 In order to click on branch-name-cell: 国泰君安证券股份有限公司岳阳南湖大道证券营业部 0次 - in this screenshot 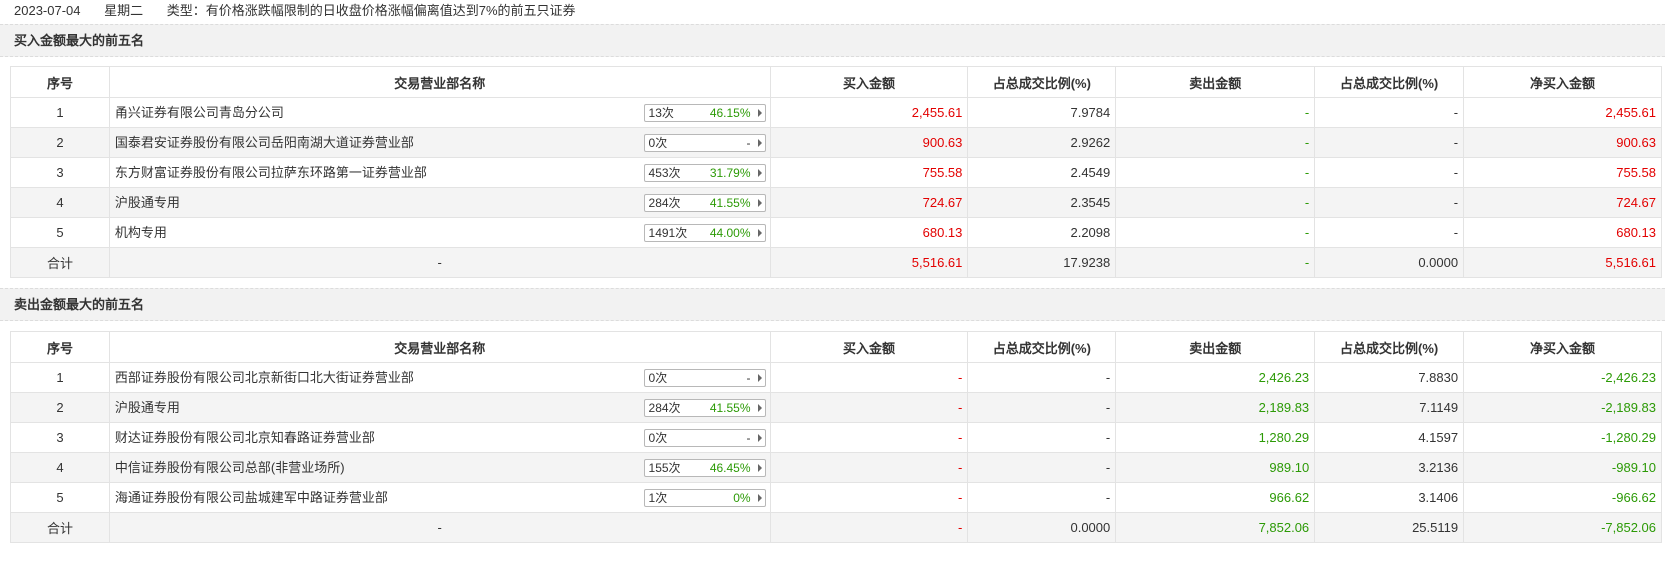, I will do `click(439, 142)`.